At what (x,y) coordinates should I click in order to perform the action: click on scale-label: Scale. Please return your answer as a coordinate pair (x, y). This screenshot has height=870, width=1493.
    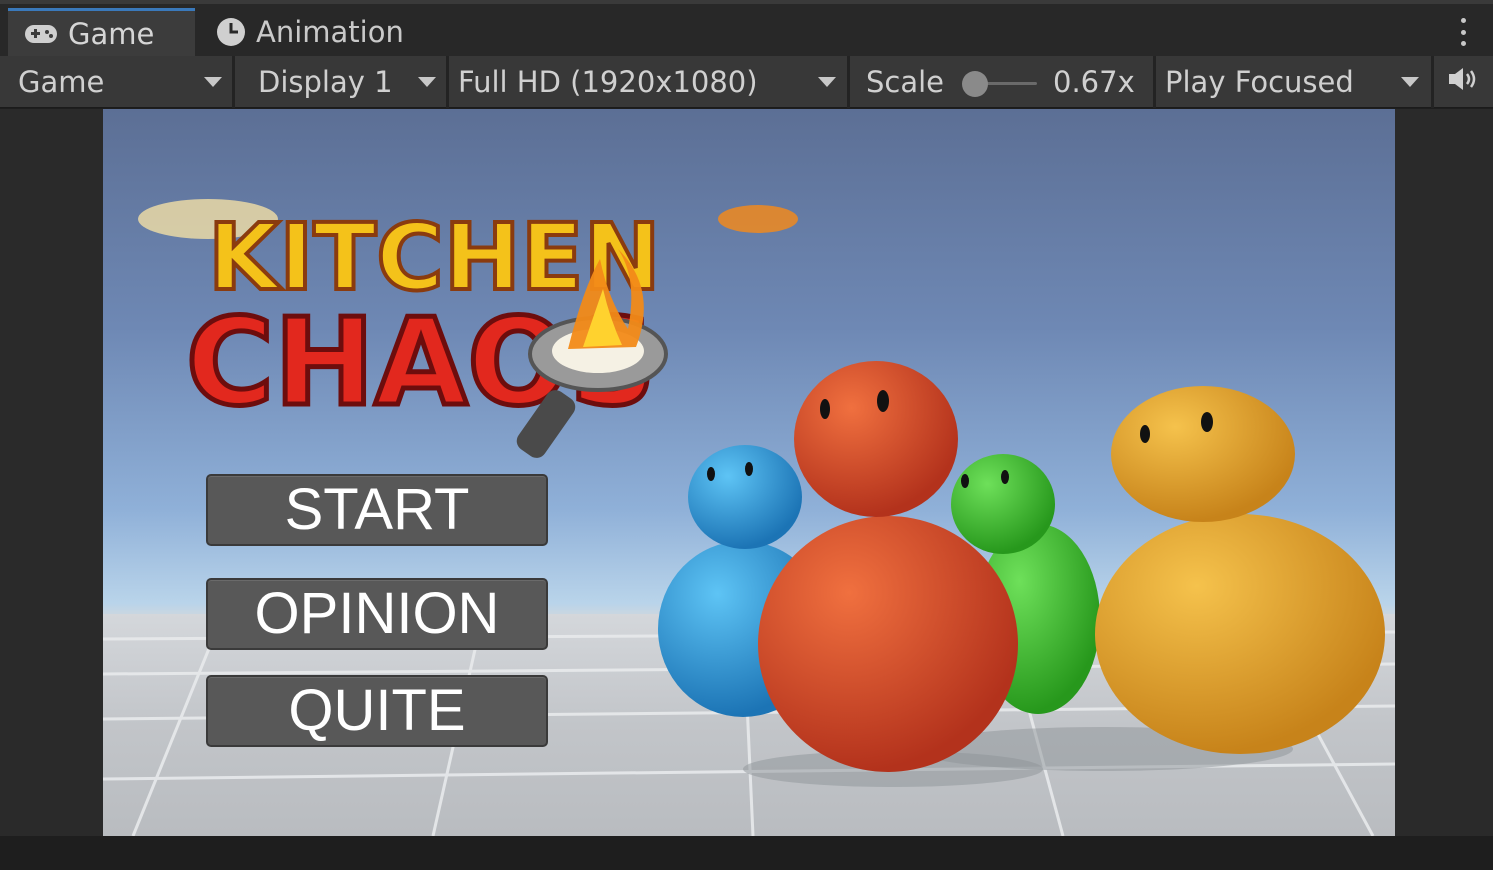
    Looking at the image, I should click on (905, 82).